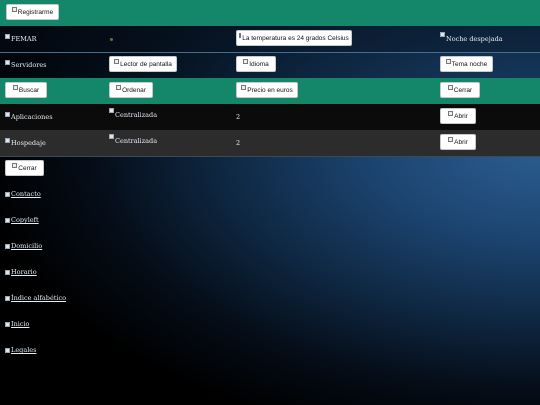  What do you see at coordinates (26, 90) in the screenshot?
I see `search-button: Buscar` at bounding box center [26, 90].